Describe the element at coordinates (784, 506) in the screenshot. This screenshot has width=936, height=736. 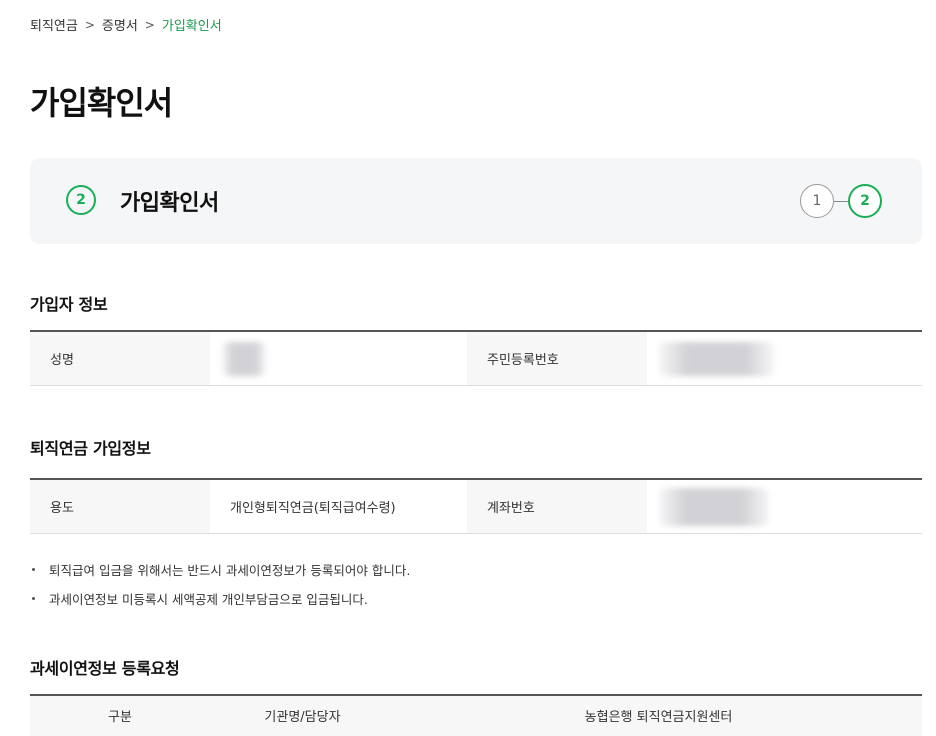
I see `account-value` at that location.